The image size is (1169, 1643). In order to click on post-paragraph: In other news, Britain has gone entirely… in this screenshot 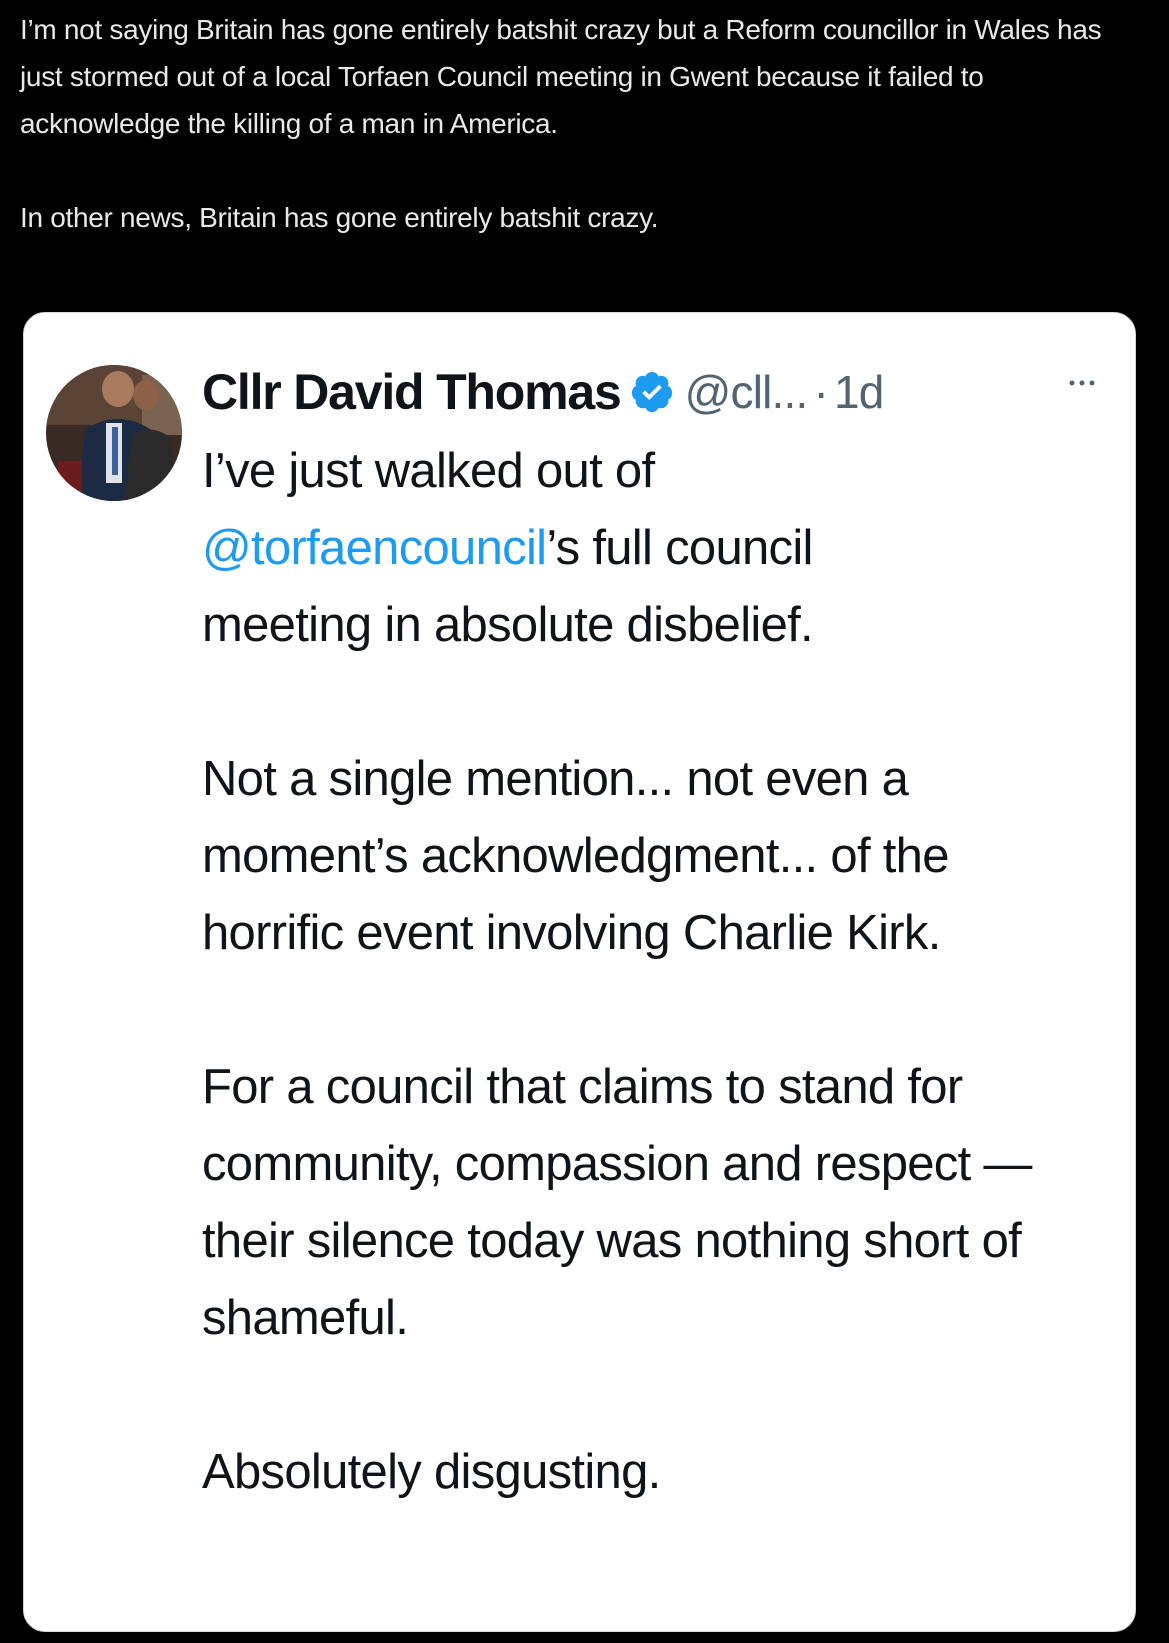, I will do `click(339, 217)`.